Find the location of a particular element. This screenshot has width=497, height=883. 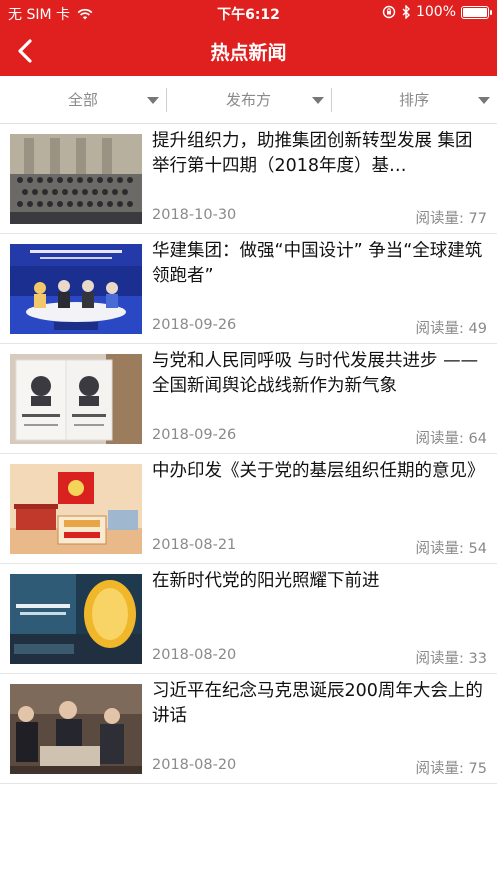

filter-publisher: 发布方 is located at coordinates (248, 99).